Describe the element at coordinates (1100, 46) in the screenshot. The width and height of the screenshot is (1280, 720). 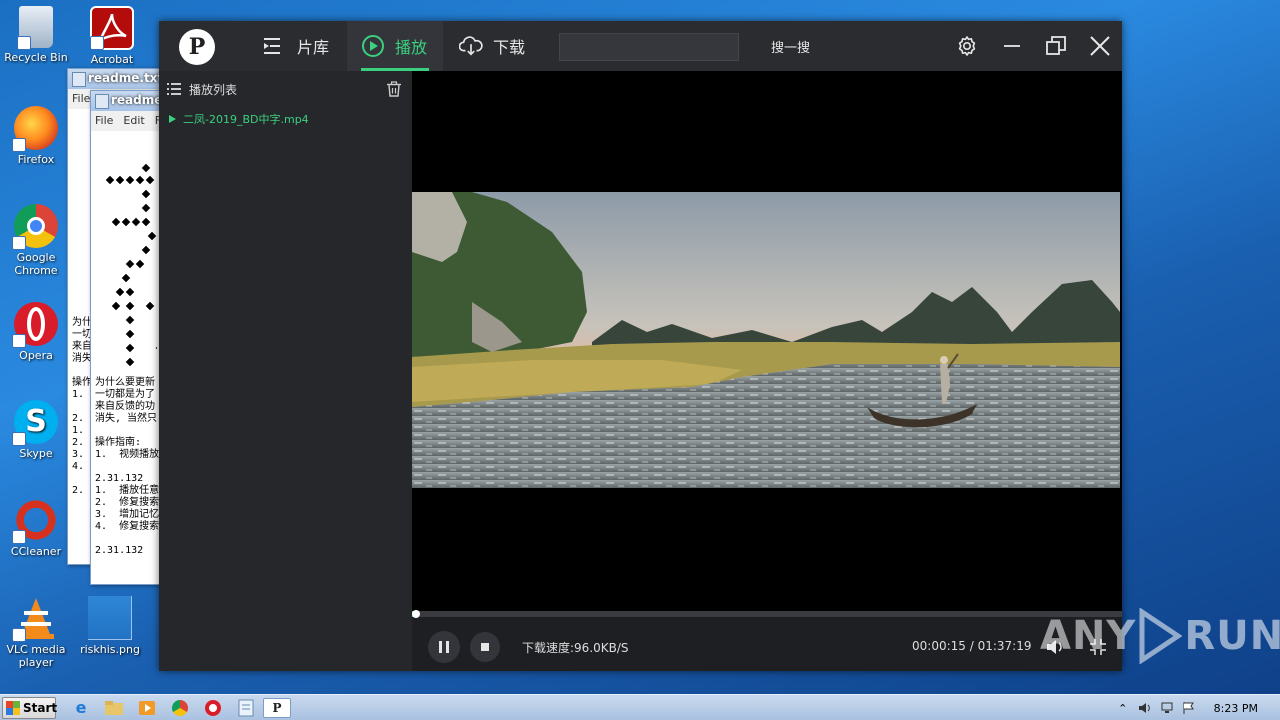
I see `close-icon` at that location.